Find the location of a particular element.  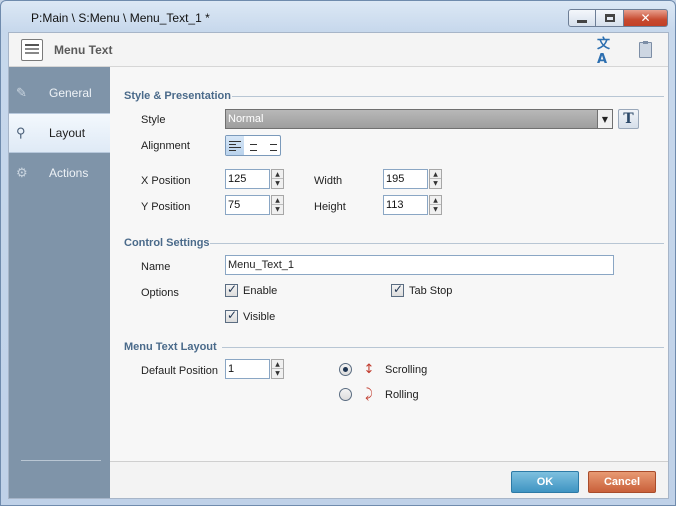

menu-text-icon is located at coordinates (32, 50).